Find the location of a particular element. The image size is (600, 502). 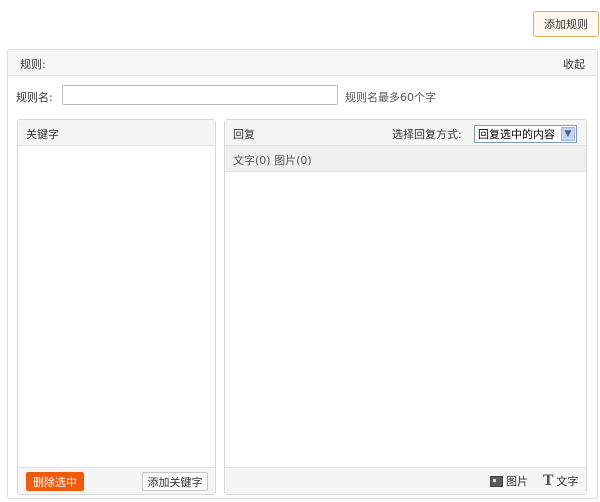

rule-name-input is located at coordinates (200, 95).